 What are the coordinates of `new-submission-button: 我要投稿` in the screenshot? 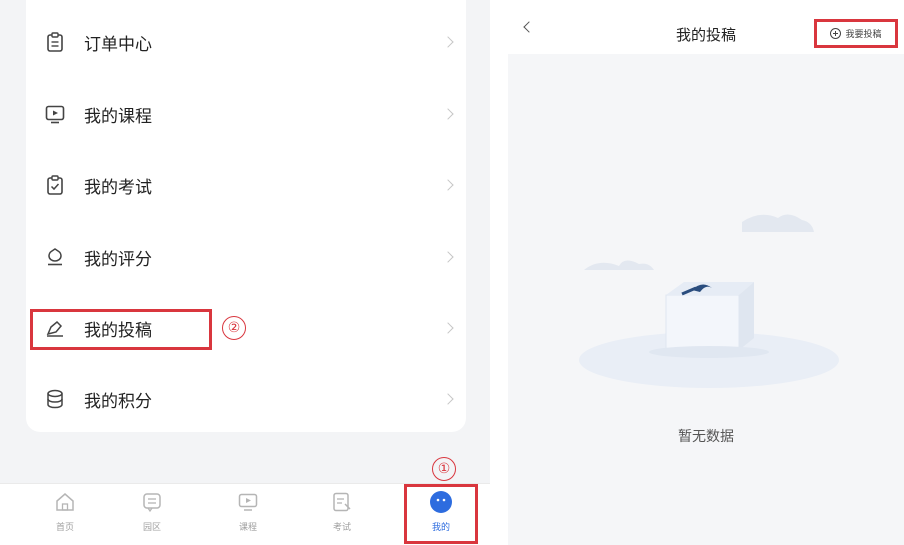 It's located at (856, 33).